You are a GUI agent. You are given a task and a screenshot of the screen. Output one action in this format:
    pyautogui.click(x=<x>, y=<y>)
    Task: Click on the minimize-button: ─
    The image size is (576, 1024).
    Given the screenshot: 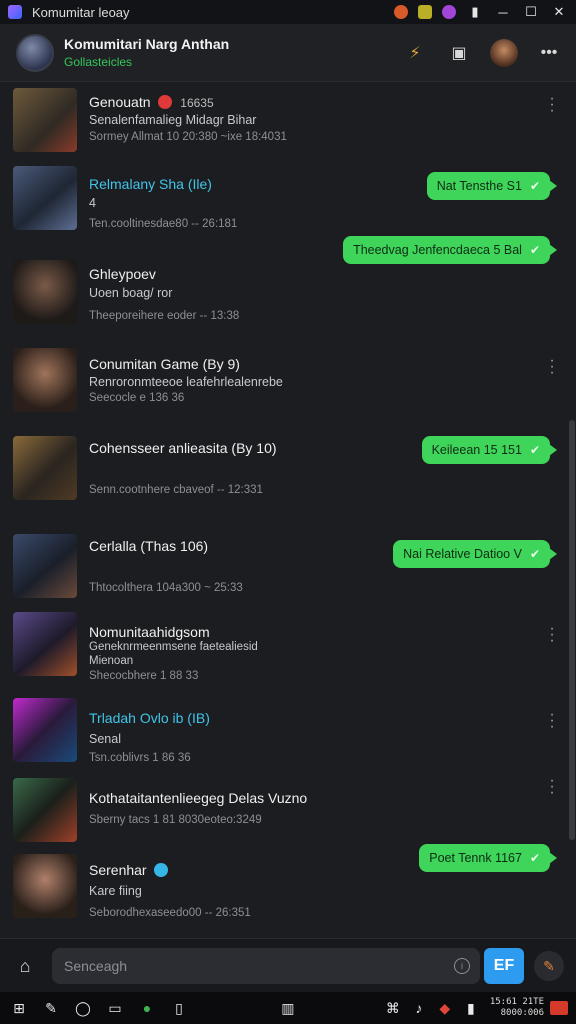 What is the action you would take?
    pyautogui.click(x=503, y=12)
    